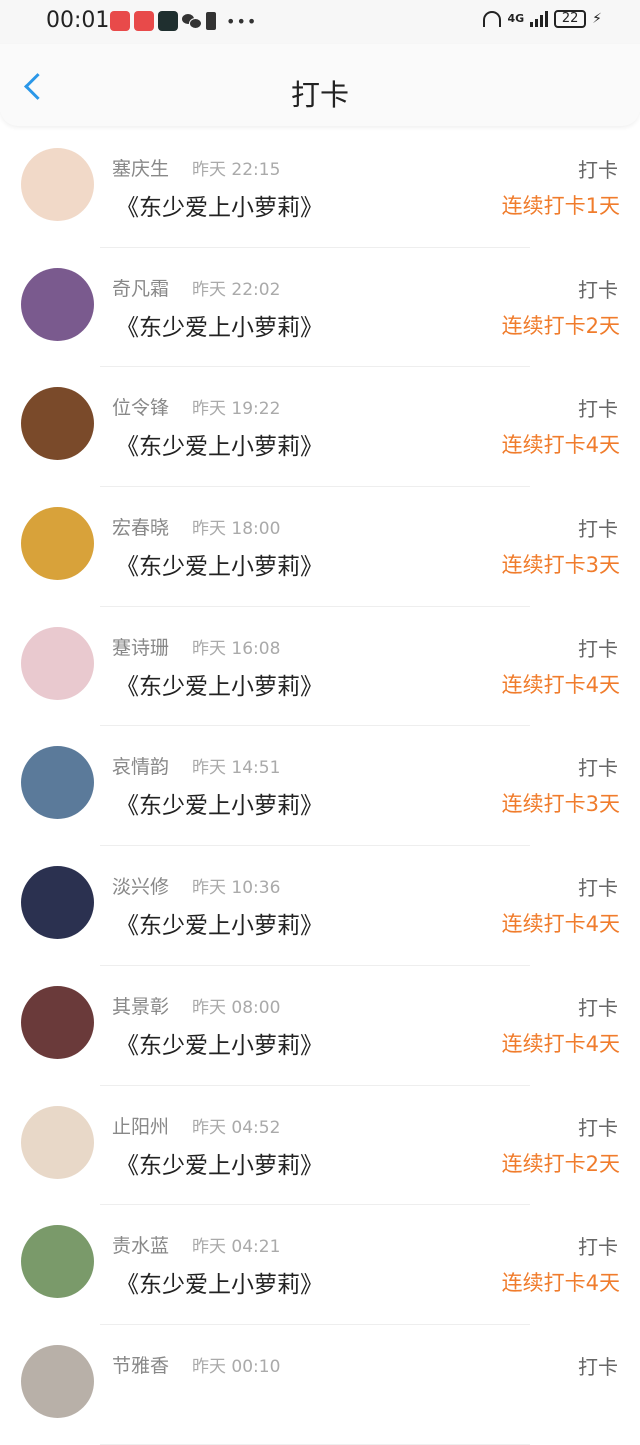 The image size is (640, 1445). Describe the element at coordinates (236, 289) in the screenshot. I see `checkin-time: 昨天 22:02` at that location.